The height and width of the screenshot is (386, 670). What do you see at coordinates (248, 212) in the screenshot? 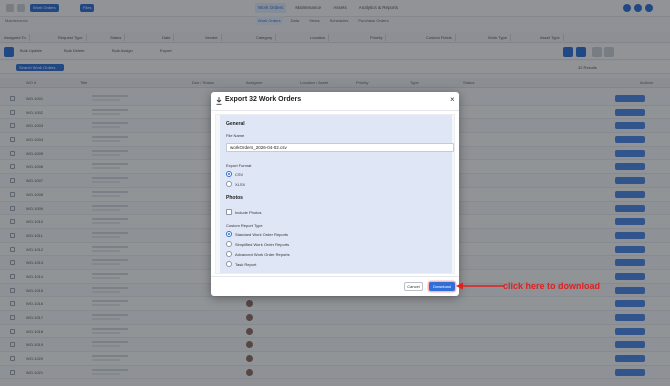
I see `include-photos-label: Include Photos` at bounding box center [248, 212].